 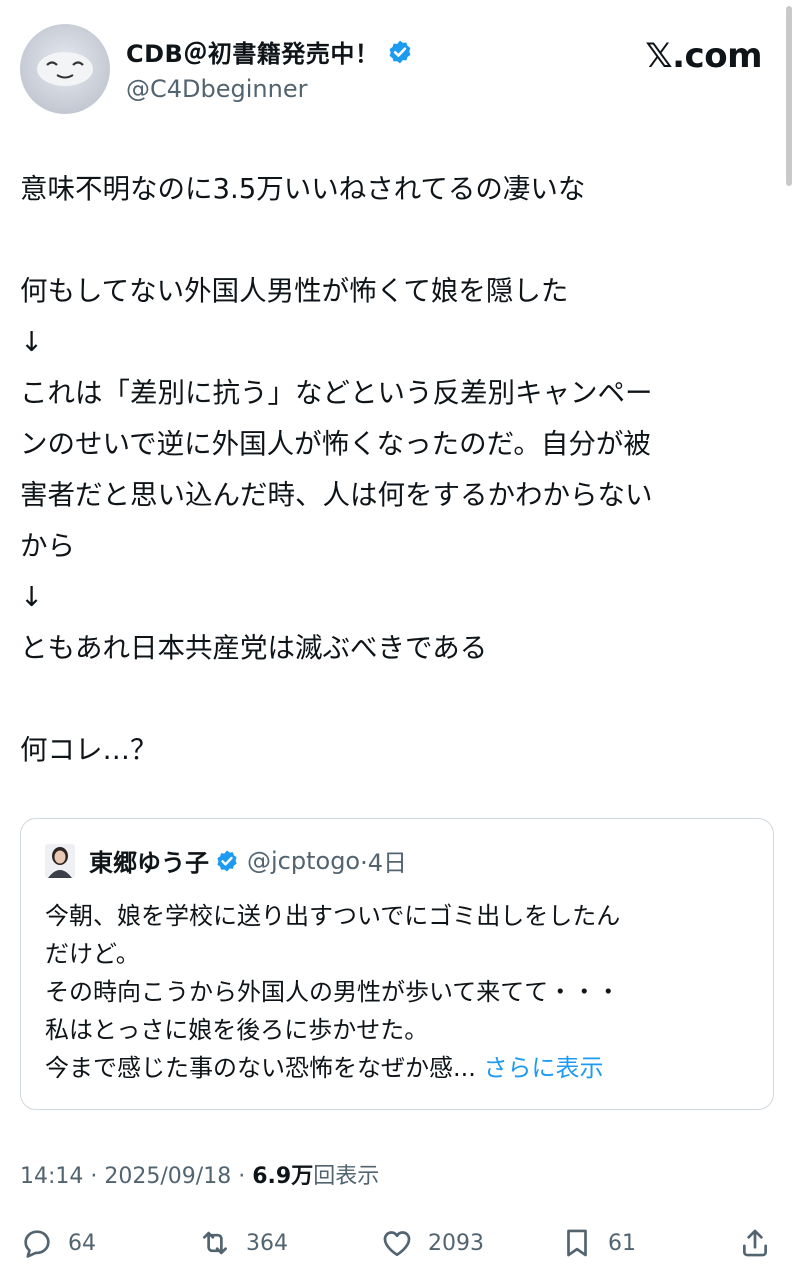 I want to click on reply-count: 64, so click(x=82, y=1243).